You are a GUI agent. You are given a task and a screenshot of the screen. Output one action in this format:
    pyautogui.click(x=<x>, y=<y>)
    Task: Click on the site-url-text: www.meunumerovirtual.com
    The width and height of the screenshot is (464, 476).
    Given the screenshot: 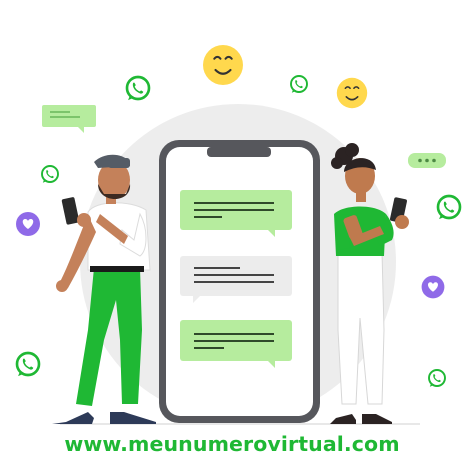 What is the action you would take?
    pyautogui.click(x=232, y=444)
    